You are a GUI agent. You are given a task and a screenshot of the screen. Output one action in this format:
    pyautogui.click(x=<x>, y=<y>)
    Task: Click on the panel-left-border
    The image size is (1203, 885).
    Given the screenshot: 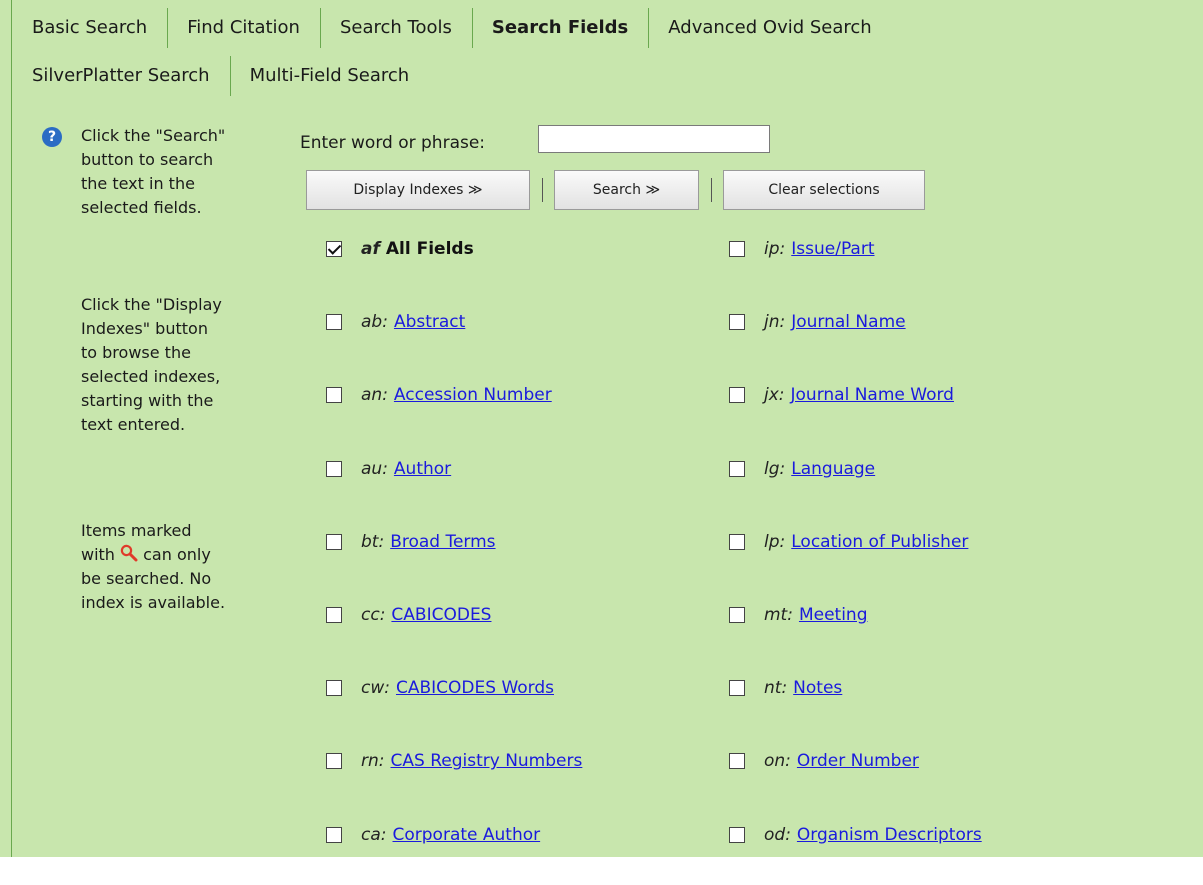 What is the action you would take?
    pyautogui.click(x=11, y=428)
    